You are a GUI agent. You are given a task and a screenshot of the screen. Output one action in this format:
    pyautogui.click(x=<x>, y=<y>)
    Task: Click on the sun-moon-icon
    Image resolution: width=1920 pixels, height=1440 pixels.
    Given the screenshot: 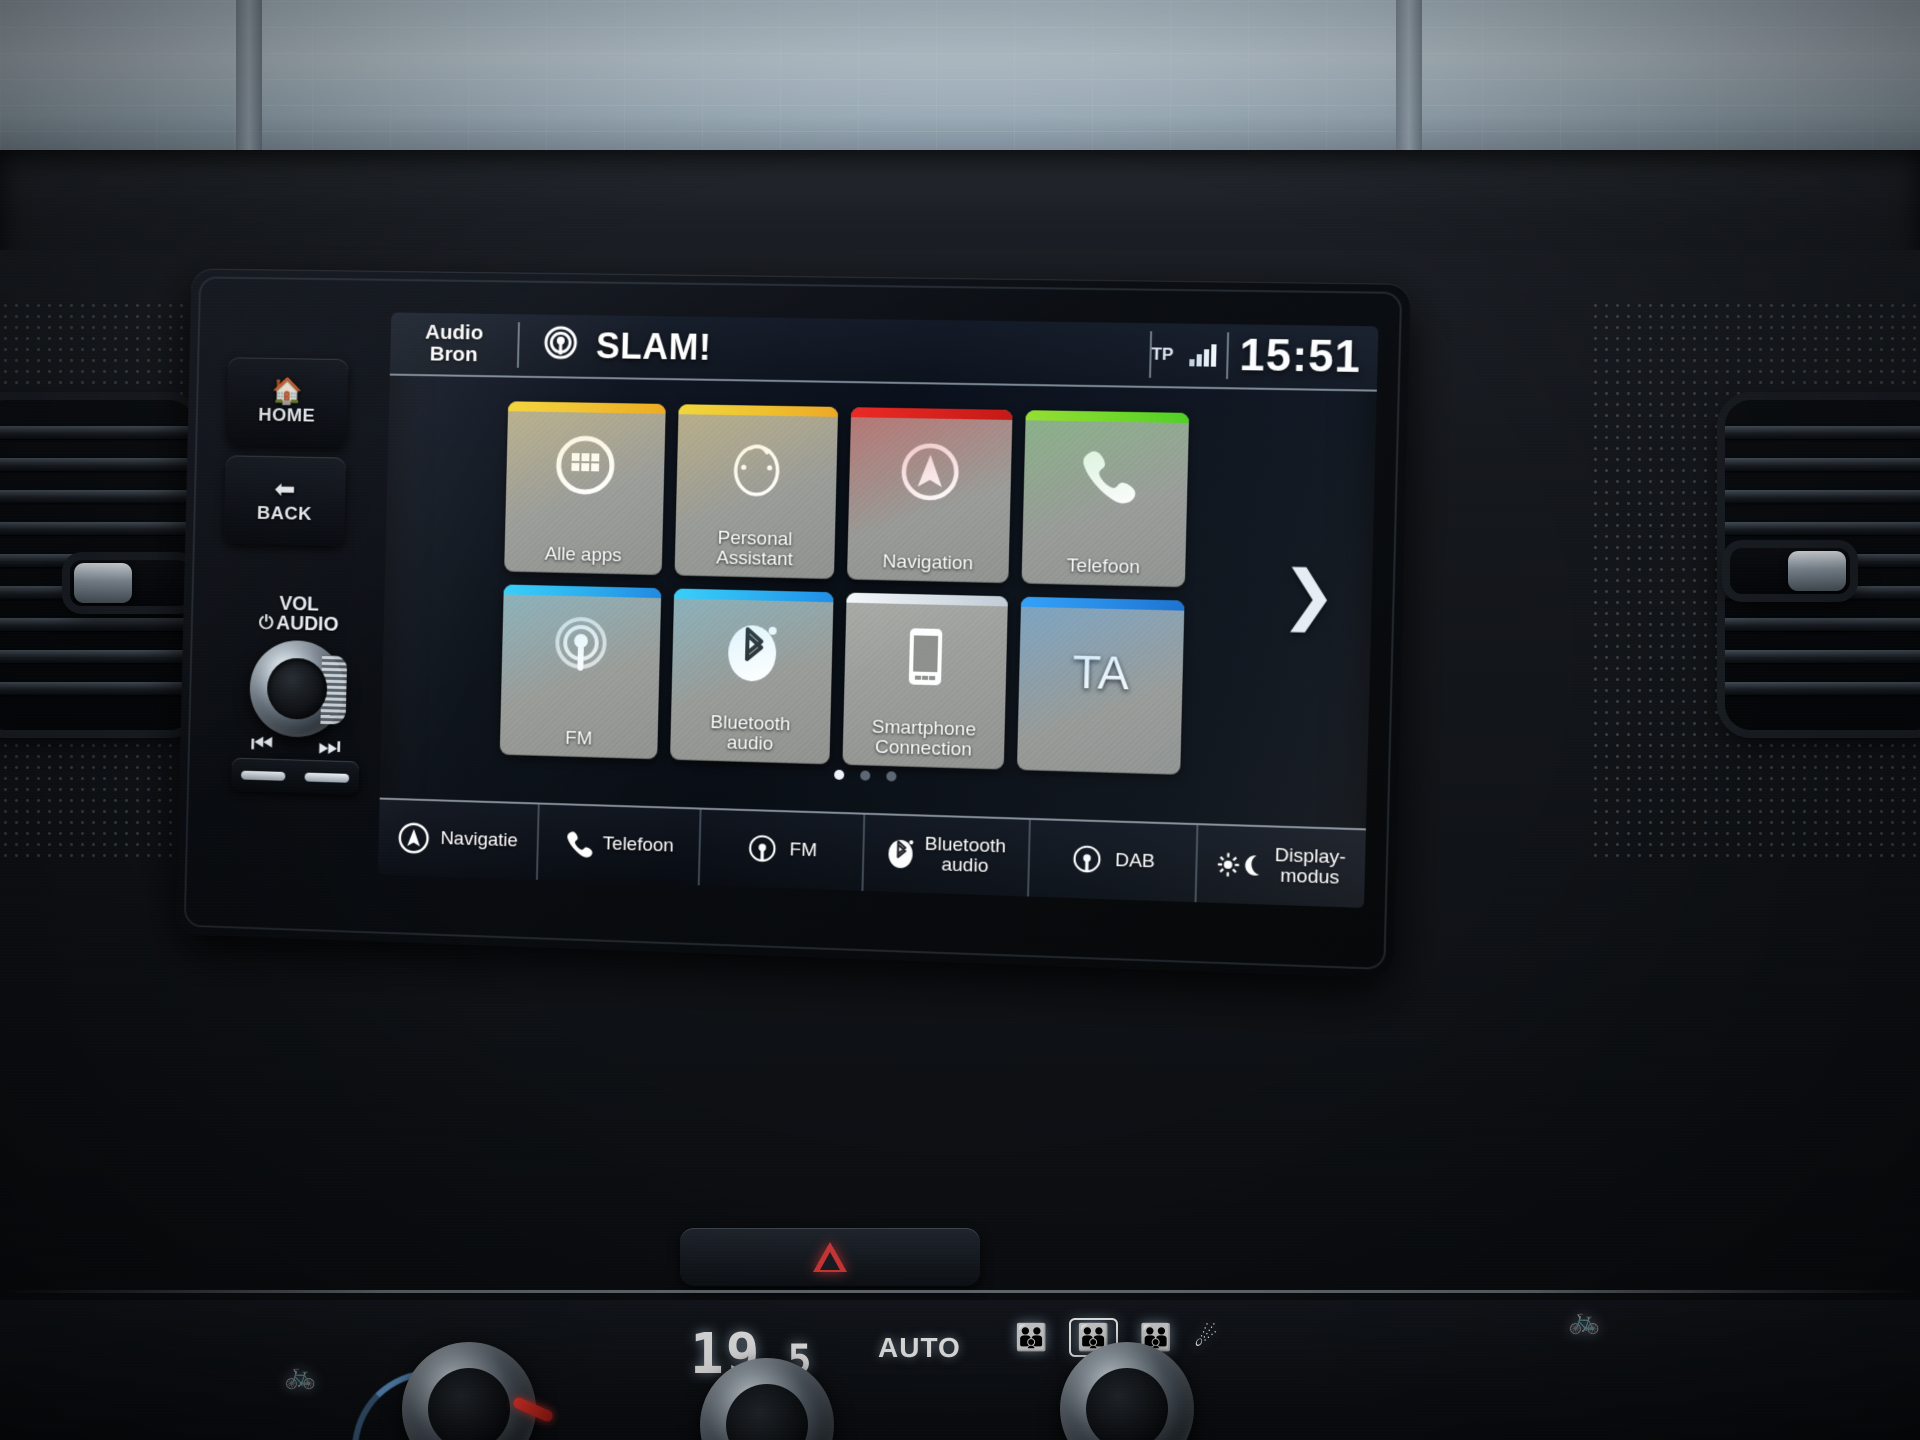 What is the action you would take?
    pyautogui.click(x=1240, y=865)
    